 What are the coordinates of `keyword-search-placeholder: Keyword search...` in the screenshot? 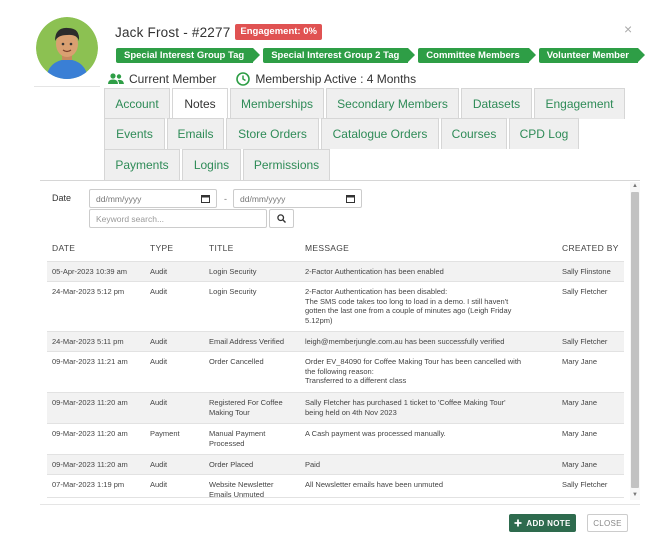 It's located at (130, 218).